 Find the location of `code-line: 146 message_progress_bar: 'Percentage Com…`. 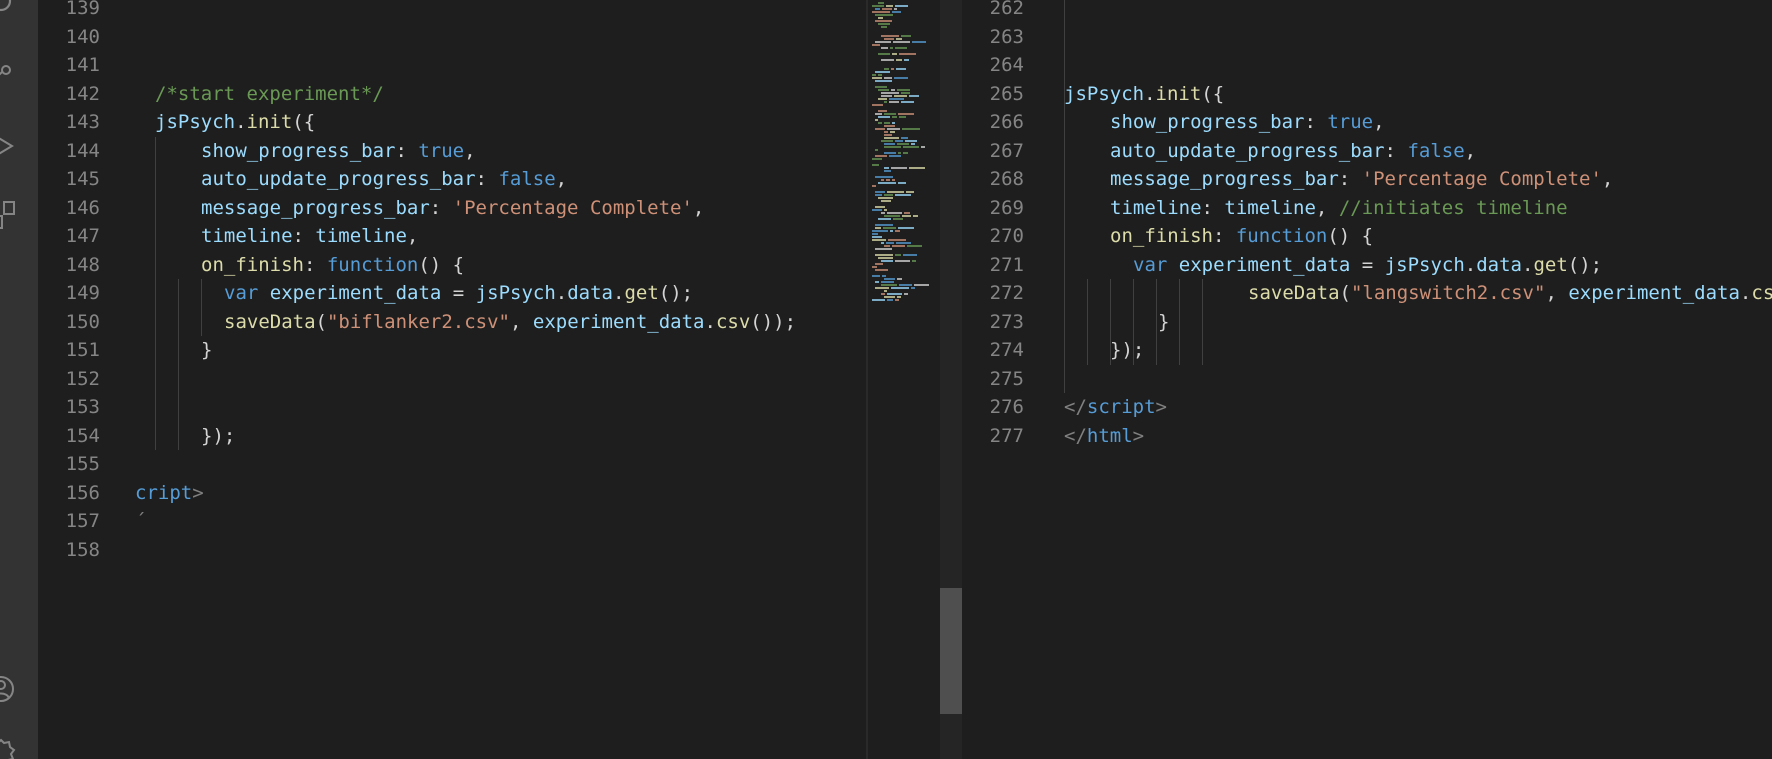

code-line: 146 message_progress_bar: 'Percentage Com… is located at coordinates (452, 208).